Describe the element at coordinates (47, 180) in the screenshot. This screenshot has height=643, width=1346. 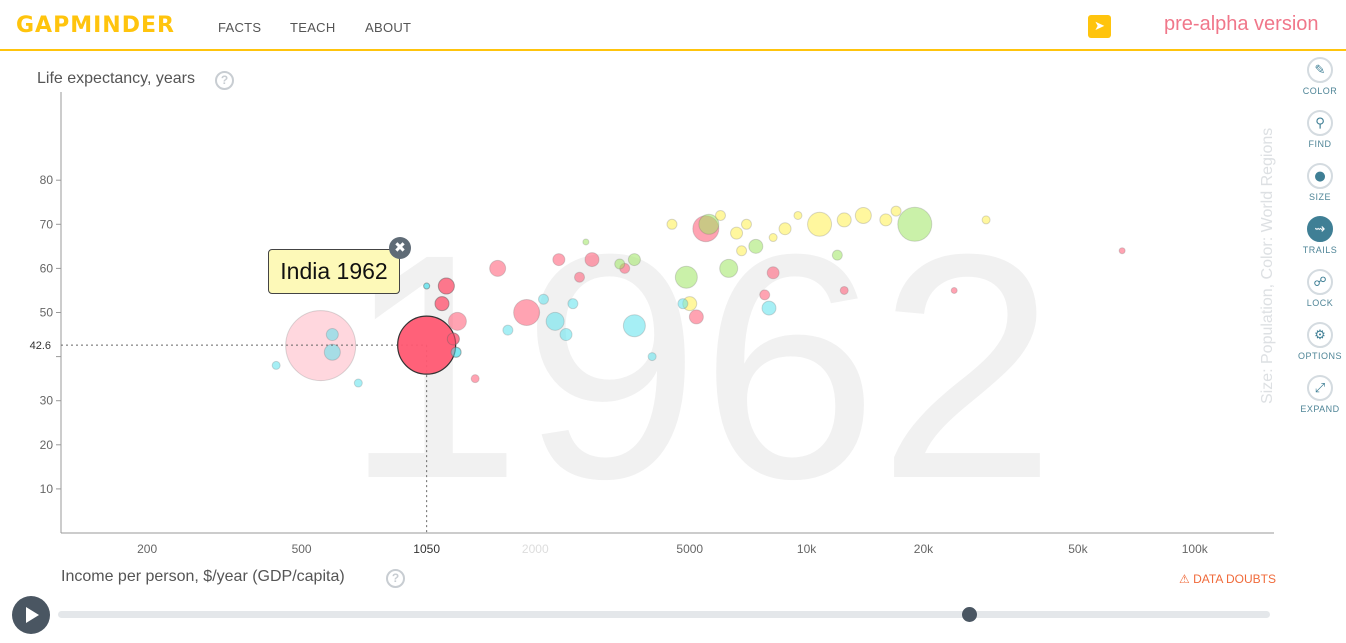
I see `y-tick-label: 80` at that location.